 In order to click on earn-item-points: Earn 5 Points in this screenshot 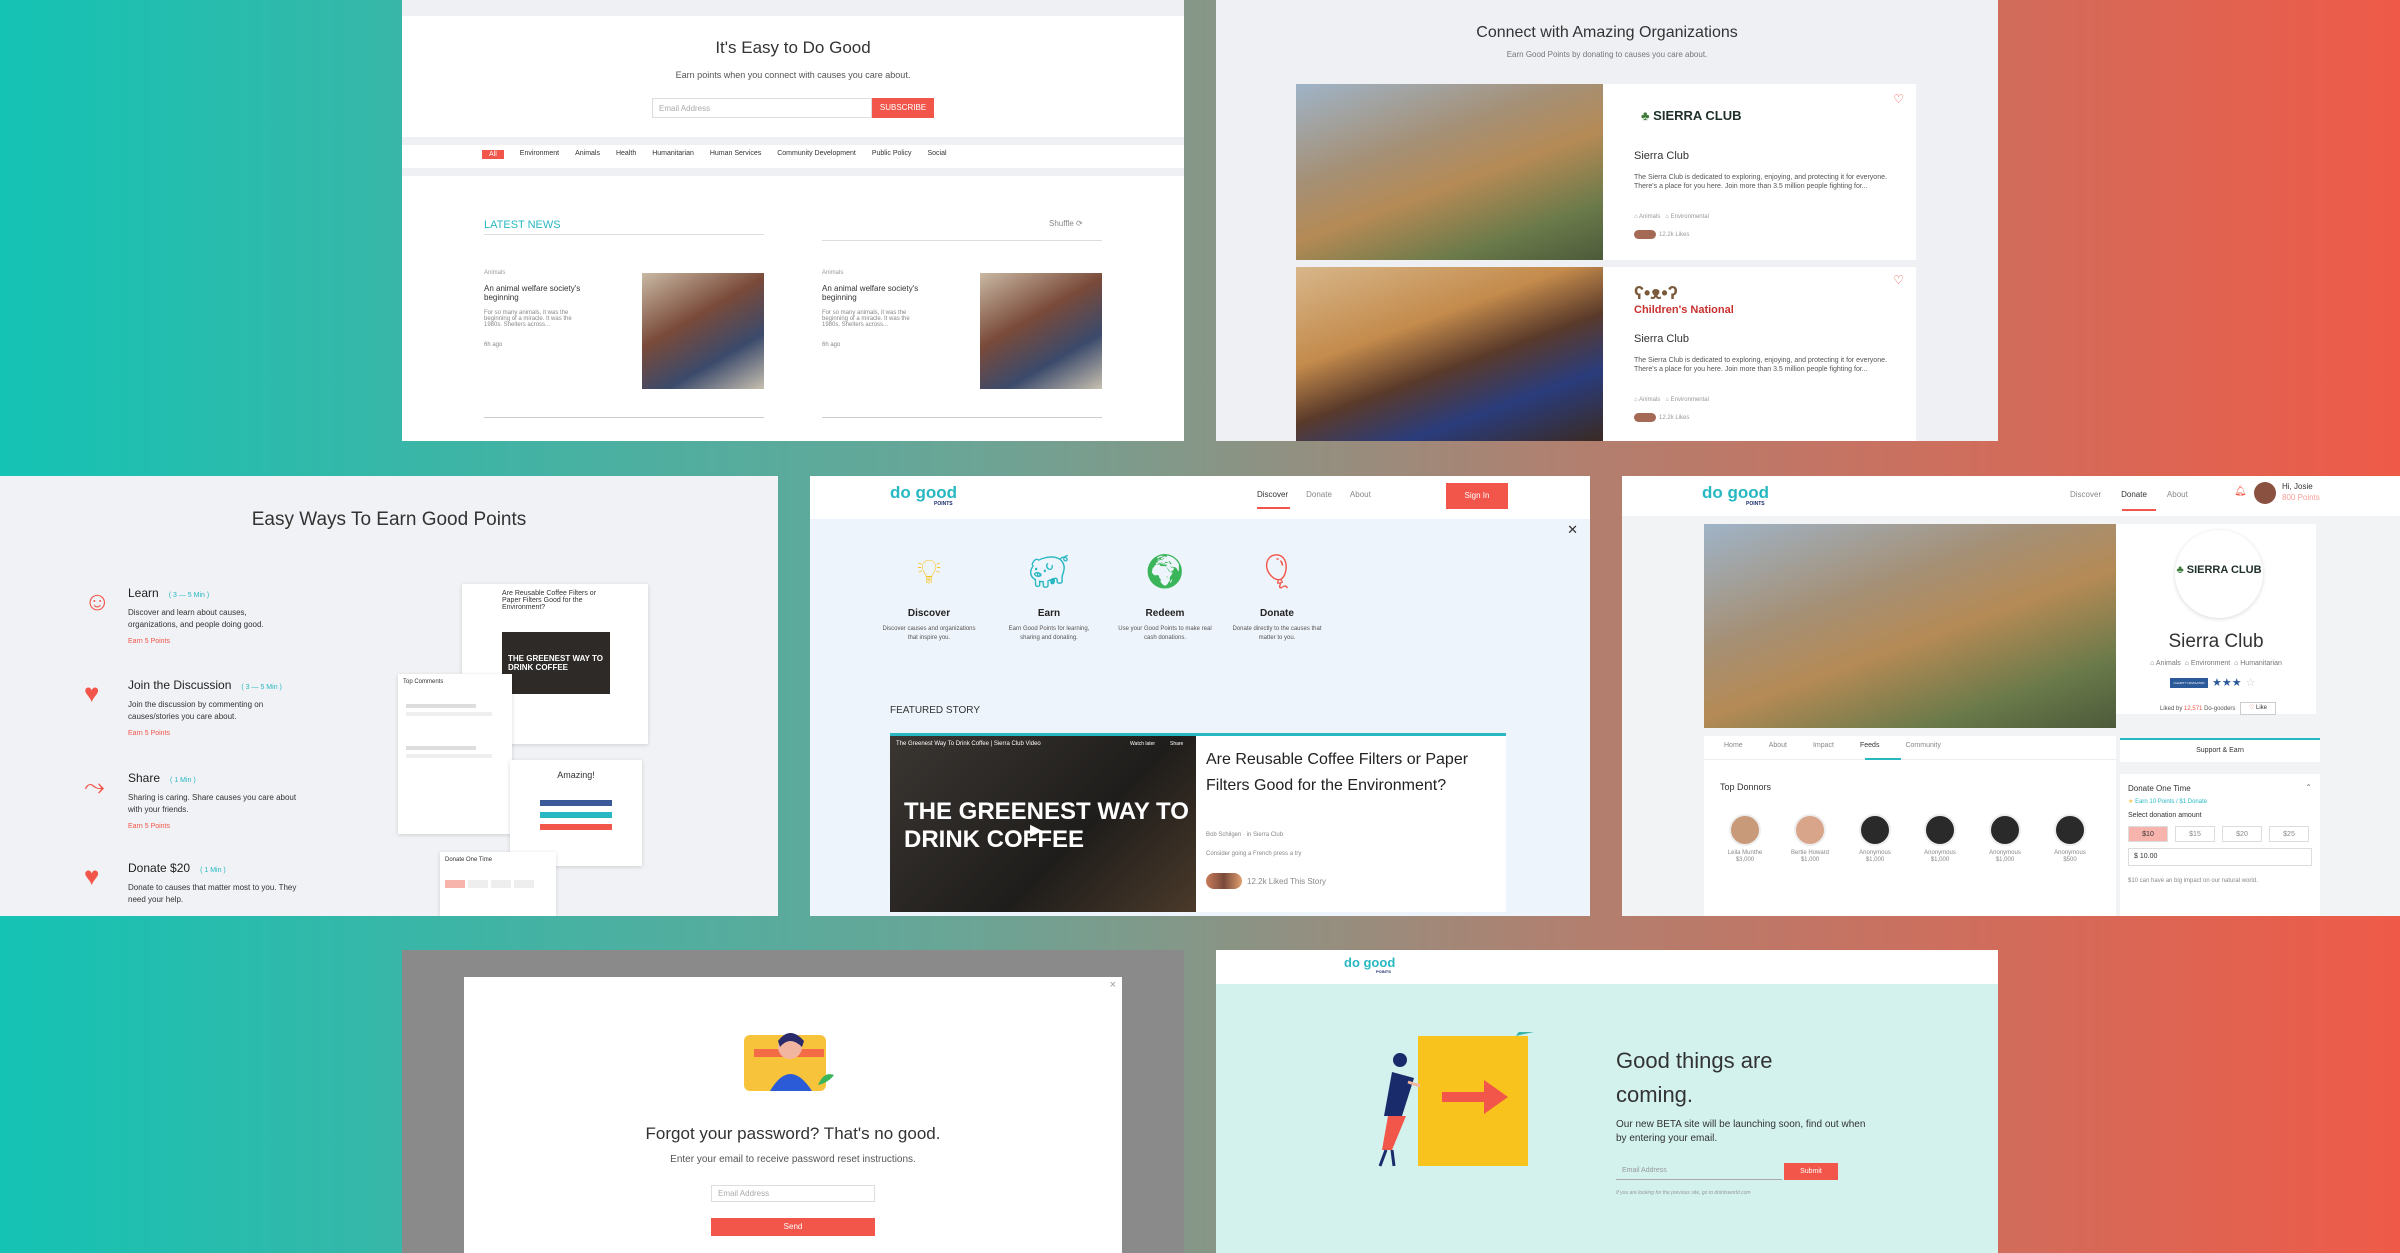, I will do `click(149, 641)`.